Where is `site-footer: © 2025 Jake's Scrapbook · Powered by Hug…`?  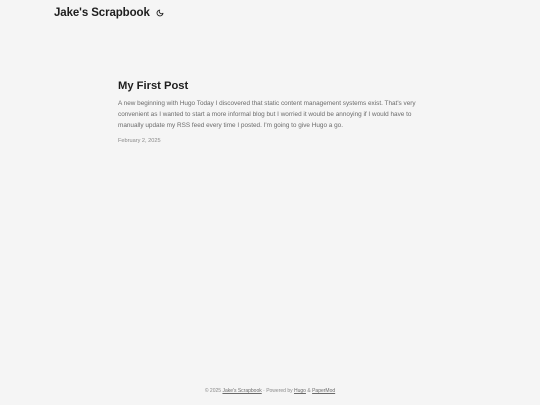 site-footer: © 2025 Jake's Scrapbook · Powered by Hug… is located at coordinates (270, 391).